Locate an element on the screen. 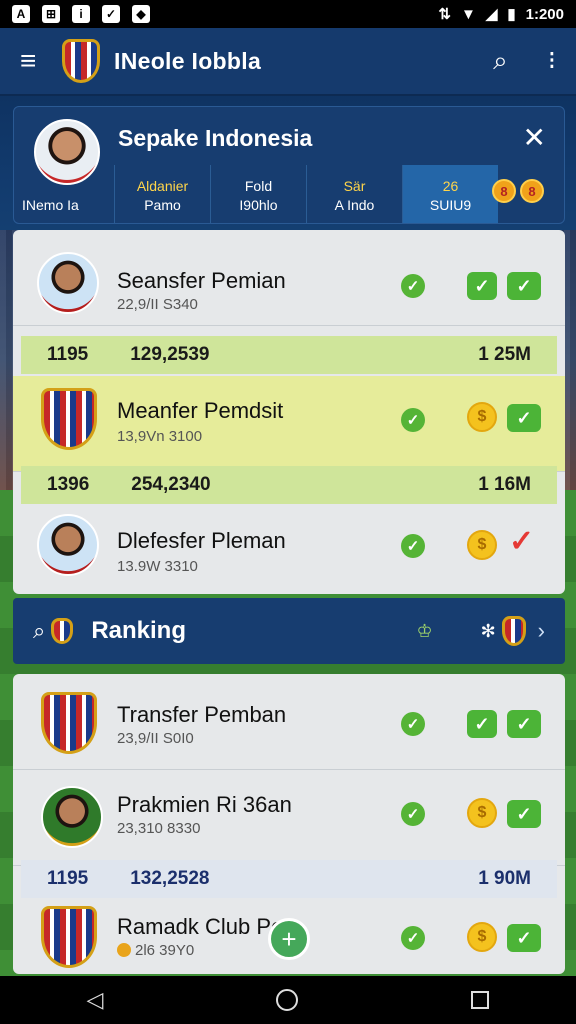 The height and width of the screenshot is (1024, 576). wifi-icon: ▼ is located at coordinates (468, 14).